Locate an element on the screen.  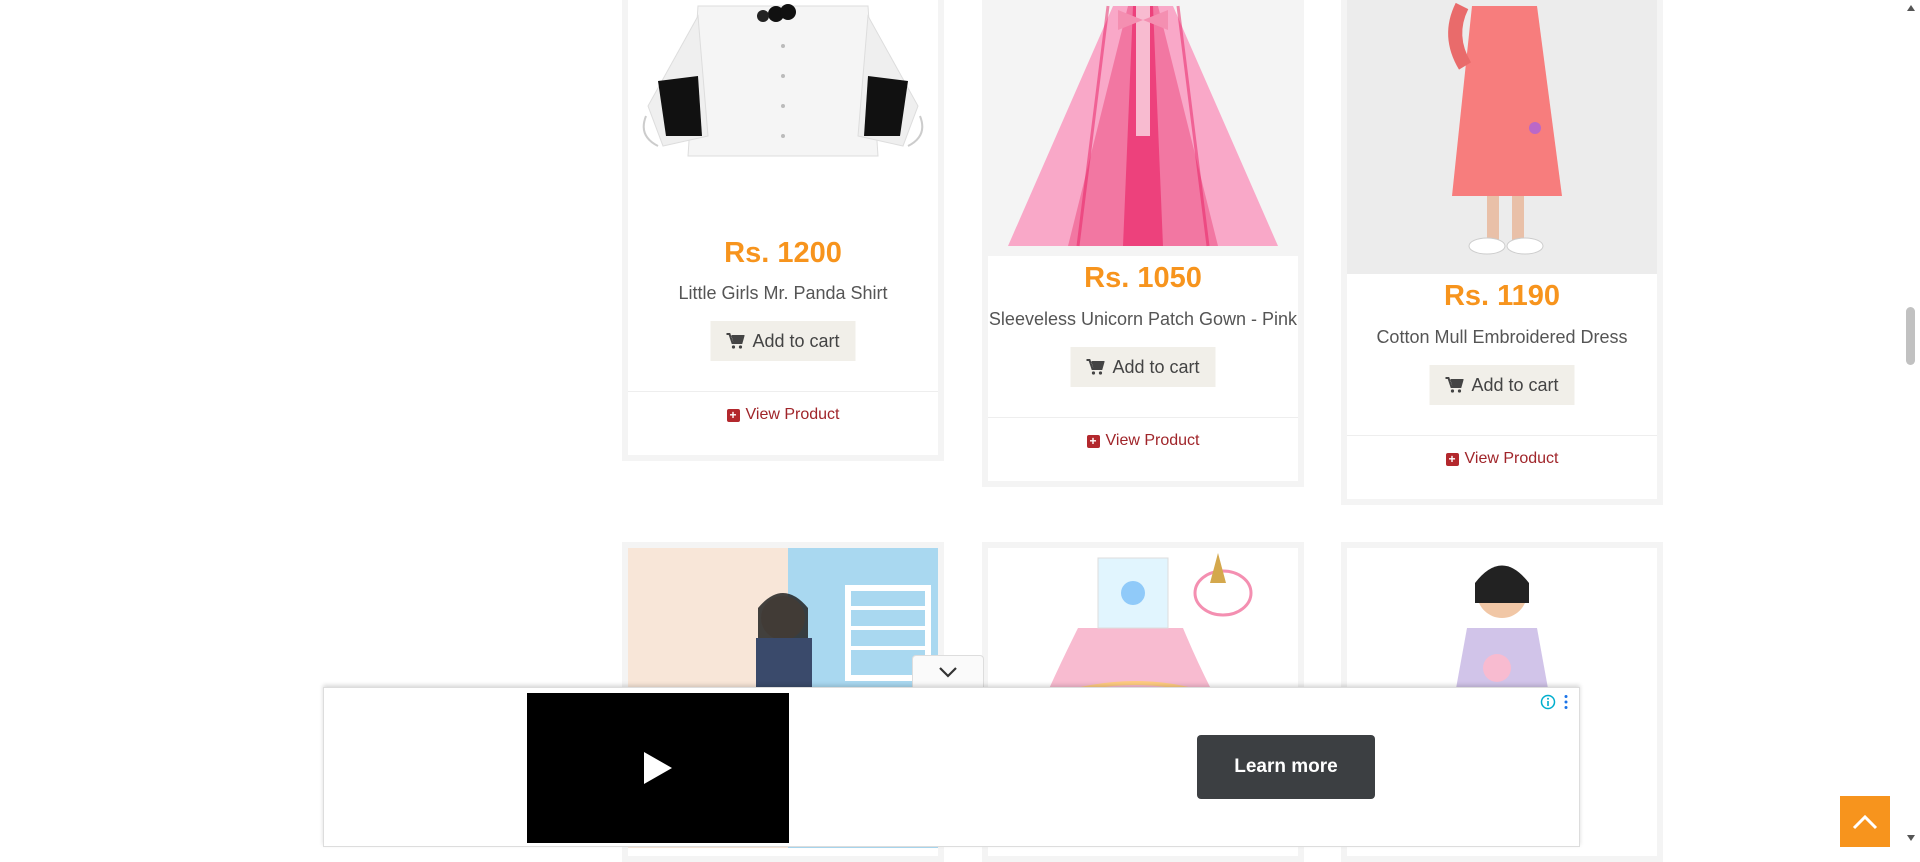
back-to-top-button is located at coordinates (1865, 821).